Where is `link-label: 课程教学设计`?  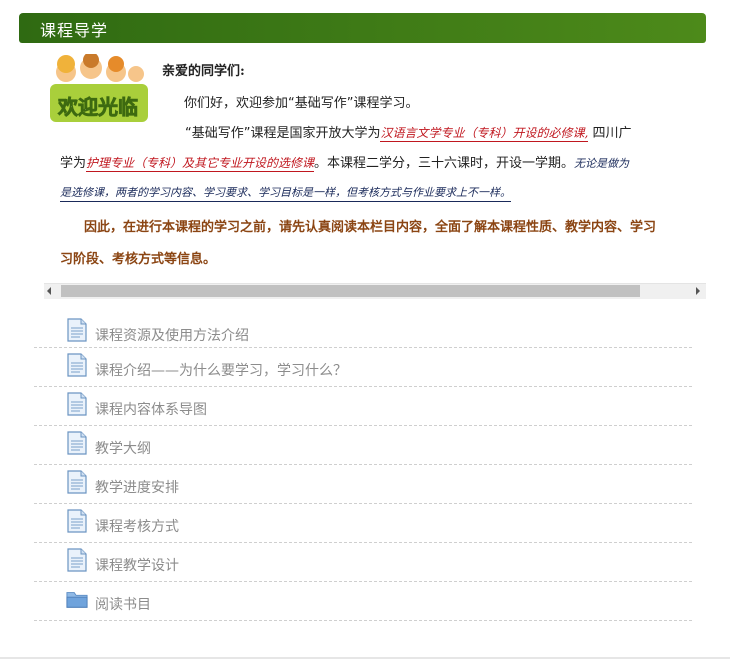 link-label: 课程教学设计 is located at coordinates (137, 565).